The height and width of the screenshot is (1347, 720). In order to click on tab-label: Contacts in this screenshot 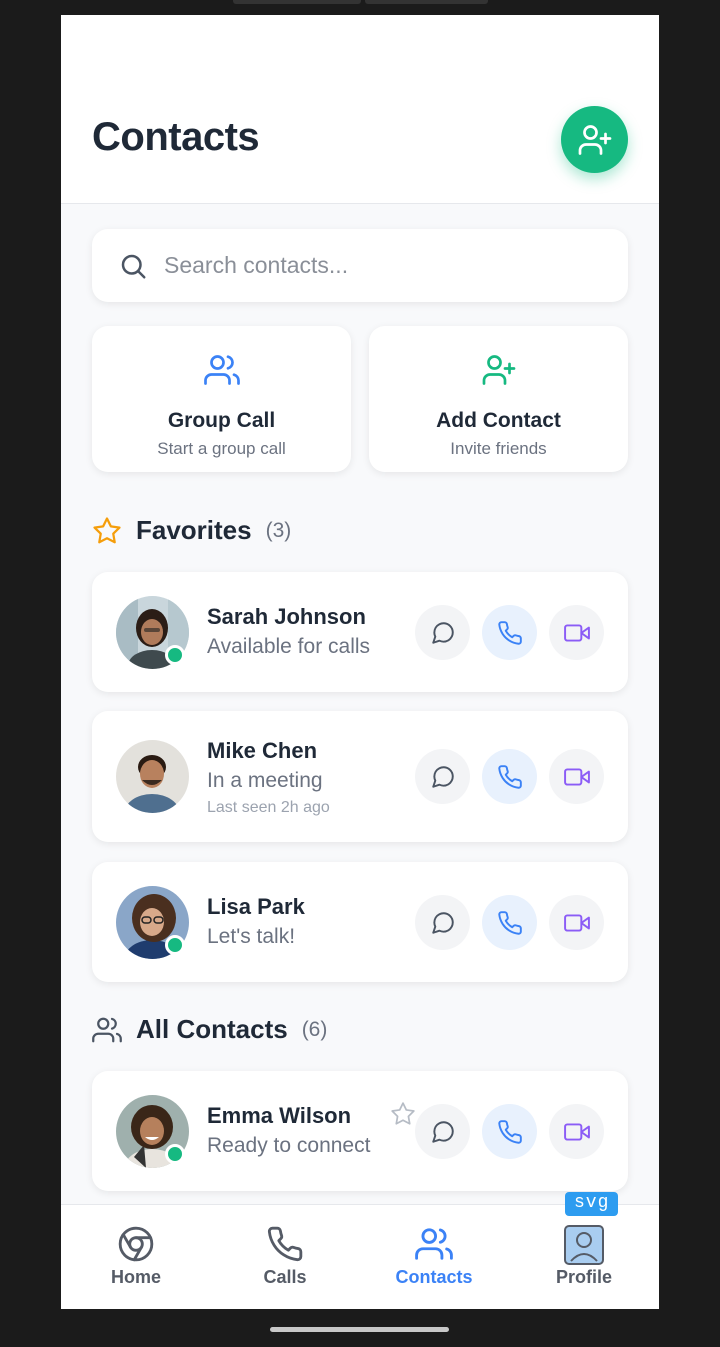, I will do `click(434, 1277)`.